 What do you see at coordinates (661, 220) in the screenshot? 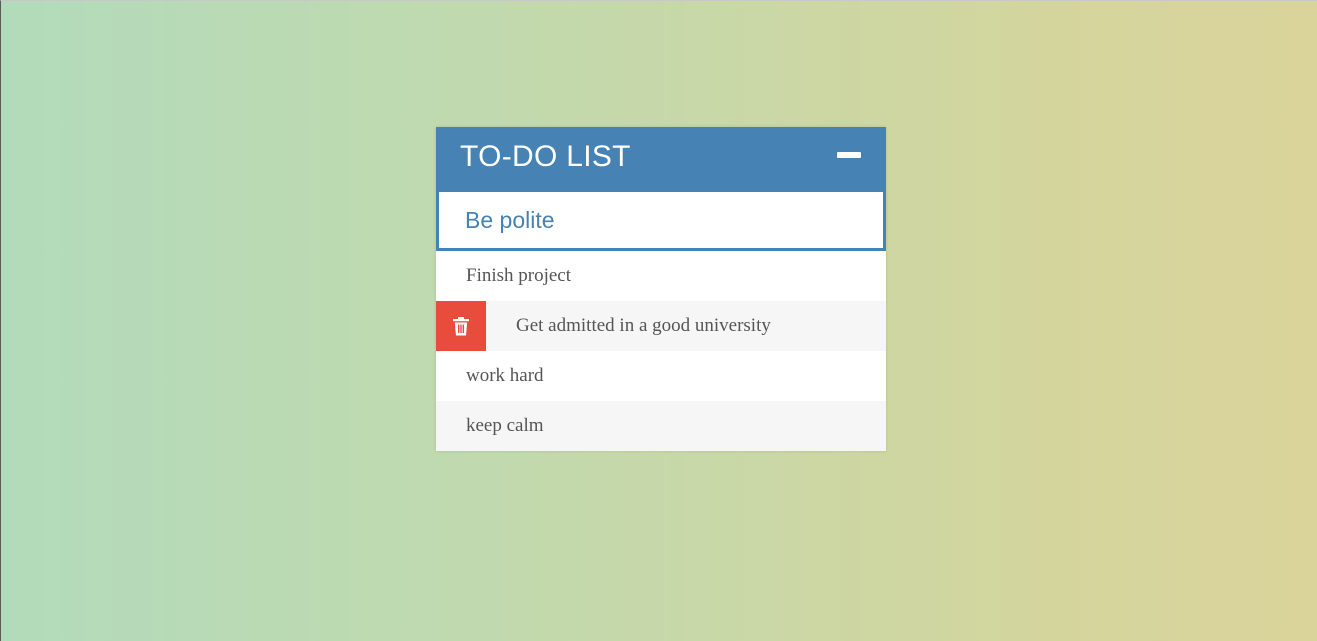
I see `new-todo-input` at bounding box center [661, 220].